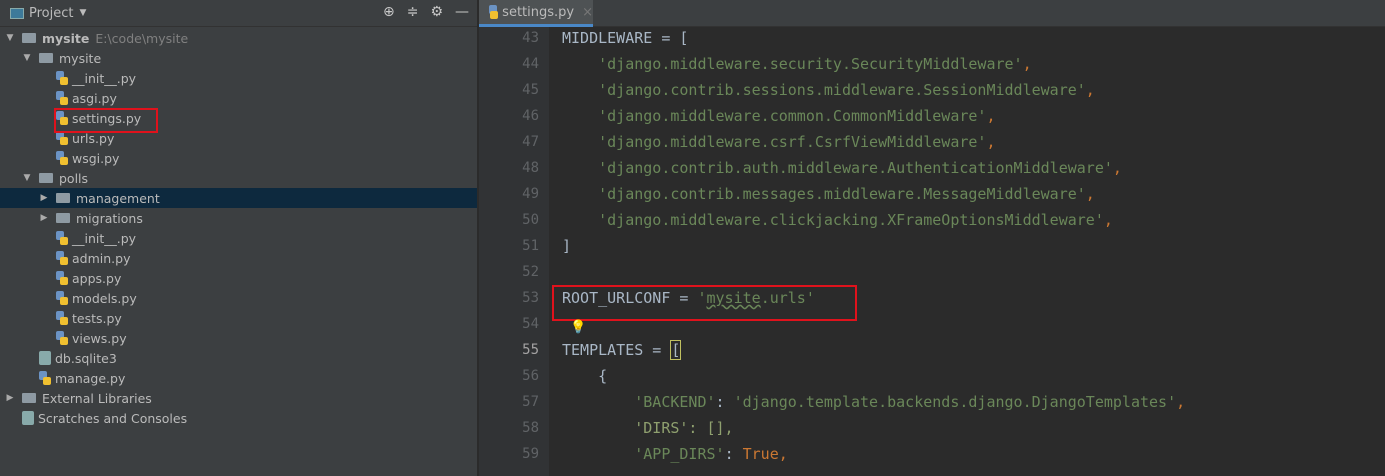  I want to click on tree-item-label: db.sqlite3, so click(86, 358).